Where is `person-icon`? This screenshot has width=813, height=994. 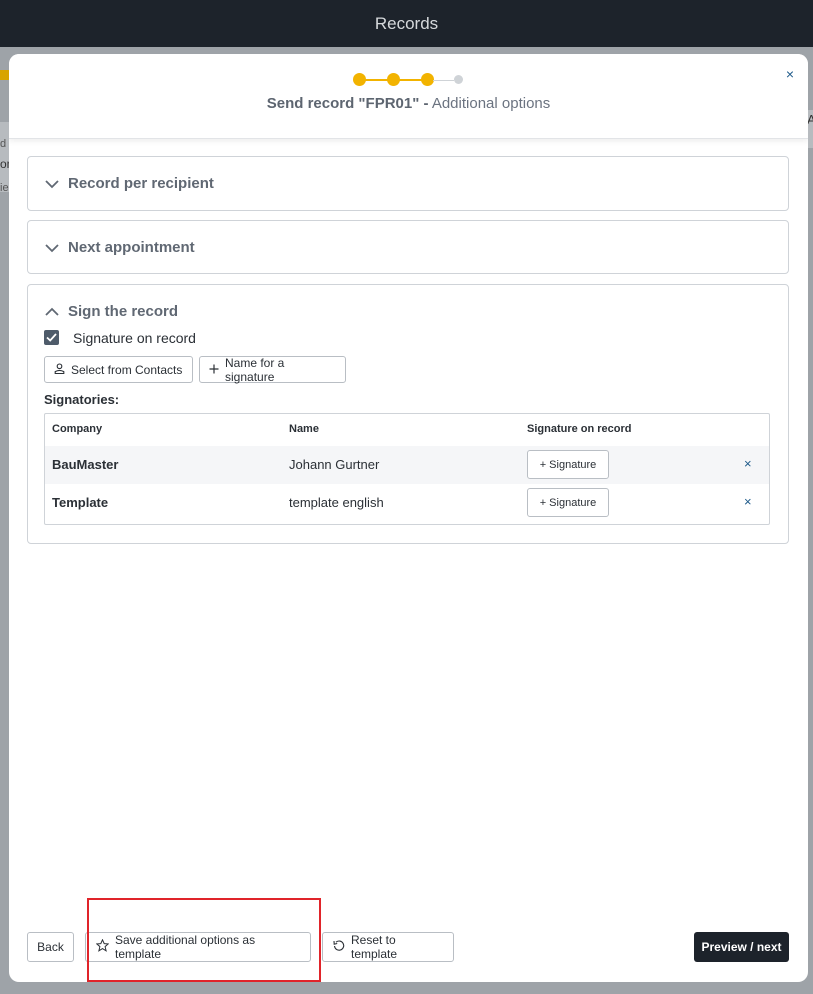 person-icon is located at coordinates (59, 369).